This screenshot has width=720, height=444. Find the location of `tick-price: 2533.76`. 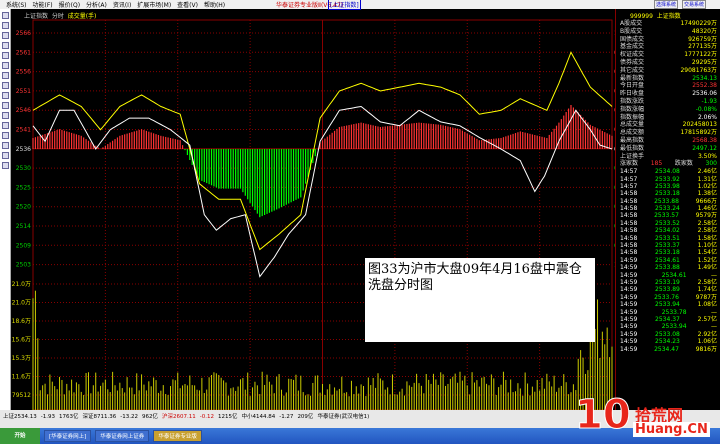

tick-price: 2533.76 is located at coordinates (666, 297).